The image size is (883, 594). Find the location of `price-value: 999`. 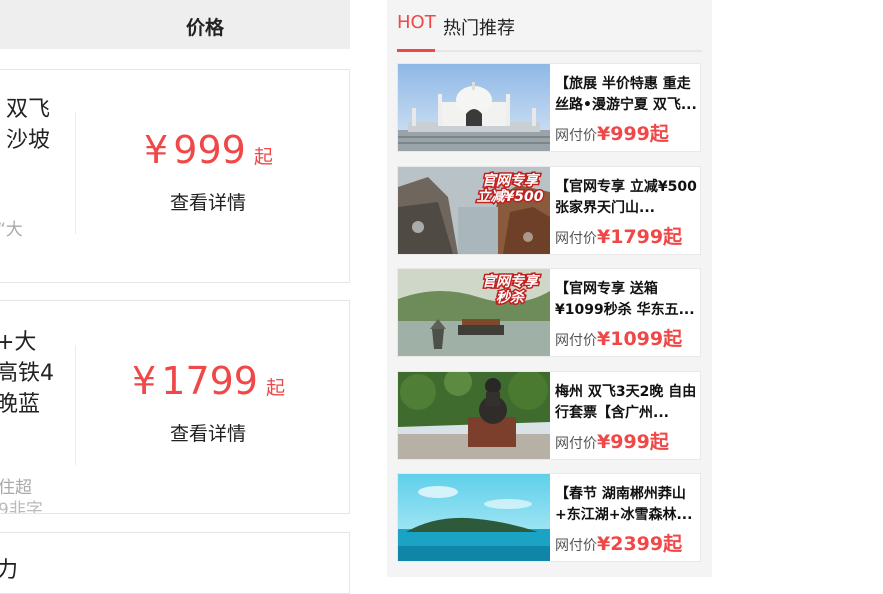

price-value: 999 is located at coordinates (209, 150).